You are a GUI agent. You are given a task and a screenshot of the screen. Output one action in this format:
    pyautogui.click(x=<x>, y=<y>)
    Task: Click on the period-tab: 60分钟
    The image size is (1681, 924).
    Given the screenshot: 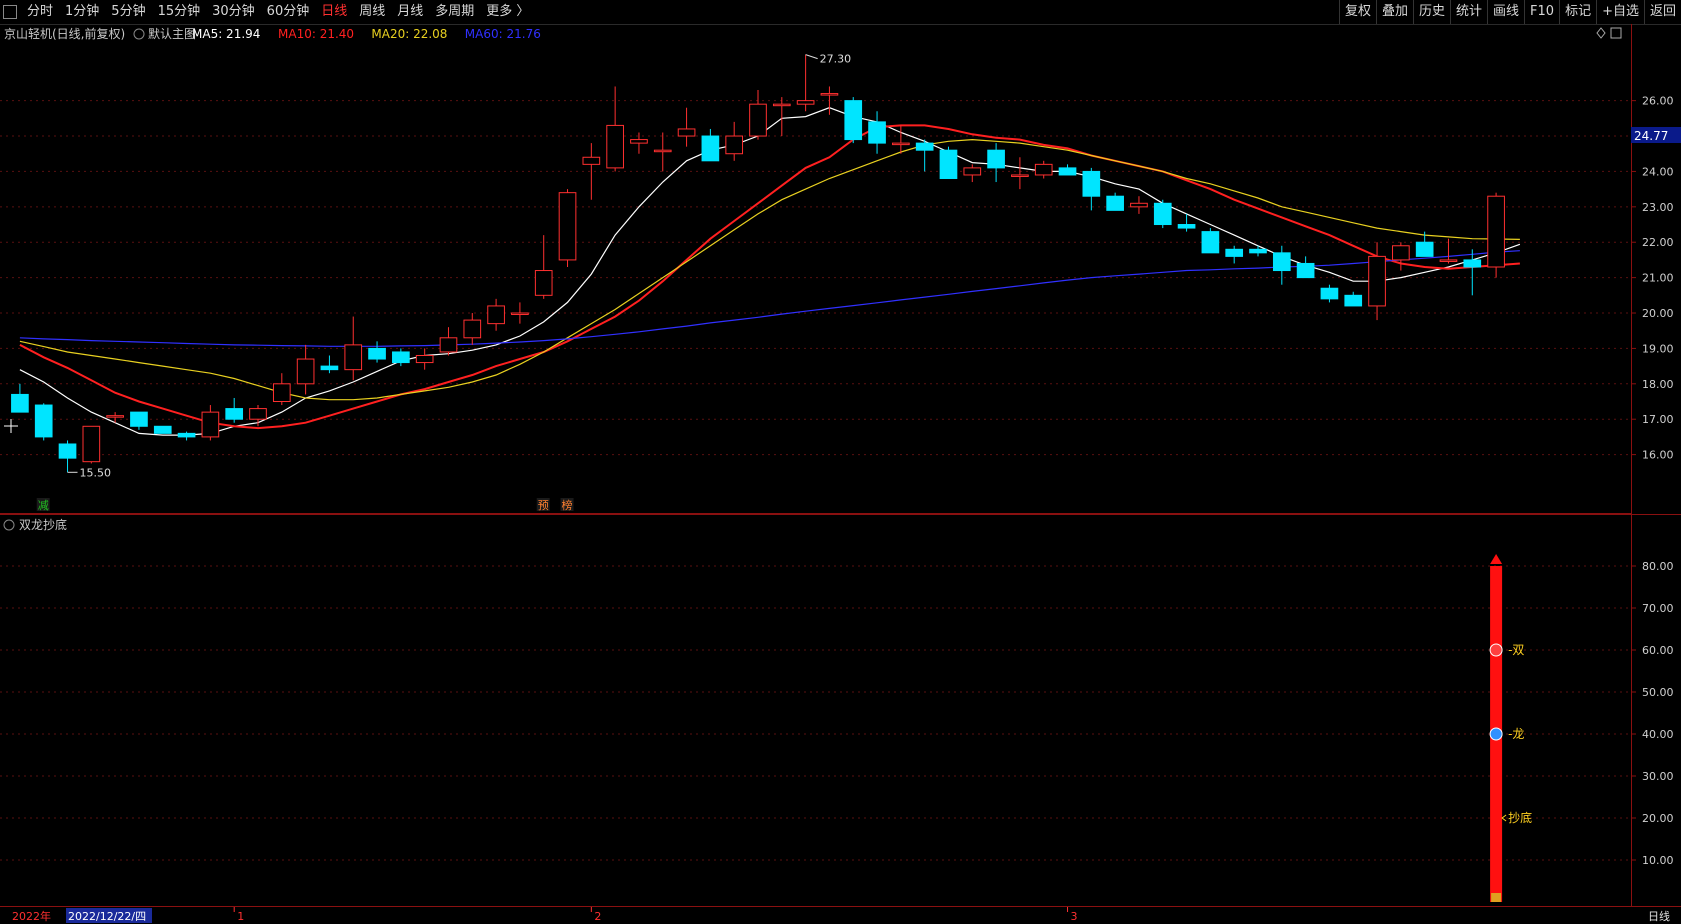 What is the action you would take?
    pyautogui.click(x=288, y=12)
    